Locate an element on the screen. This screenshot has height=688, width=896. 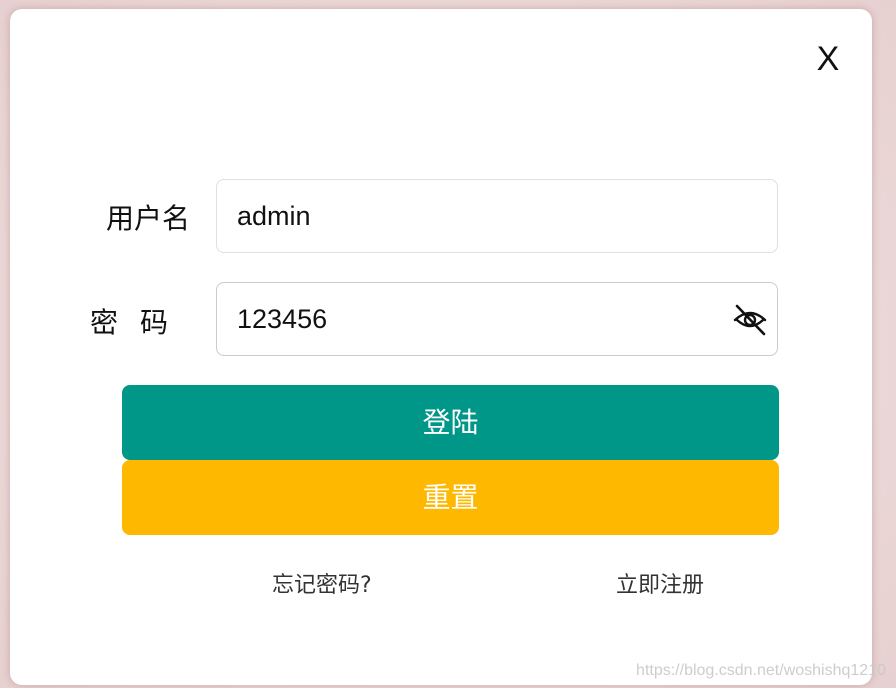
password-label: 密码 is located at coordinates (140, 322).